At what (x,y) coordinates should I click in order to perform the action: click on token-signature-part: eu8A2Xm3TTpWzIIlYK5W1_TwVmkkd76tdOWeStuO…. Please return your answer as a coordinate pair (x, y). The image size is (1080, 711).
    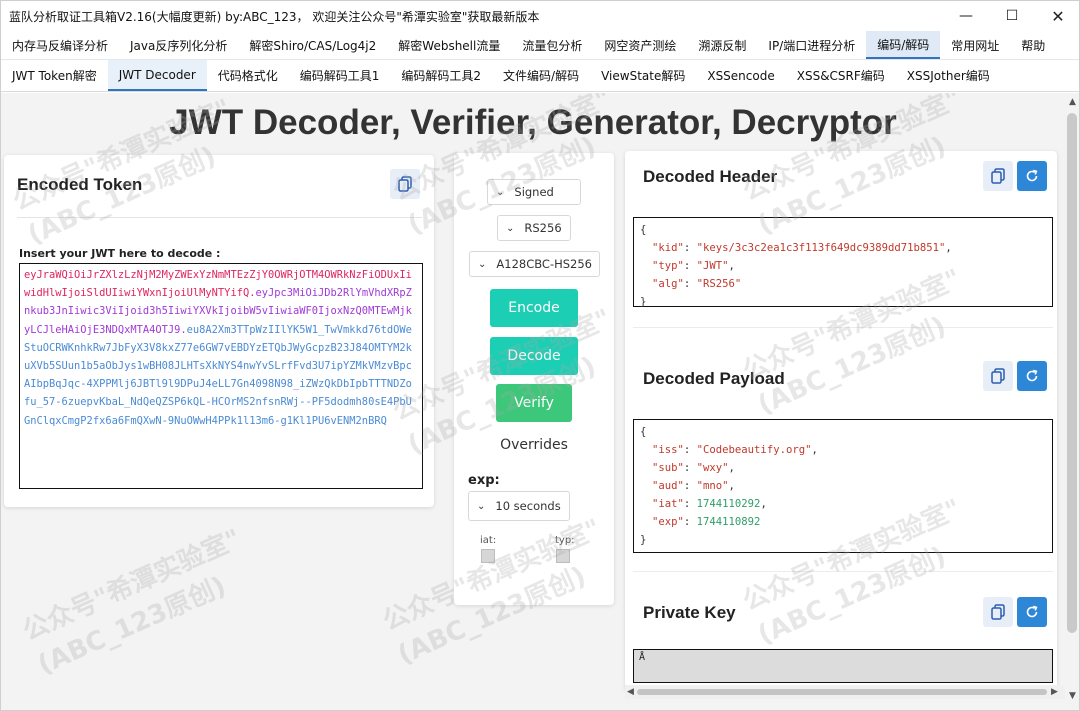
    Looking at the image, I should click on (218, 375).